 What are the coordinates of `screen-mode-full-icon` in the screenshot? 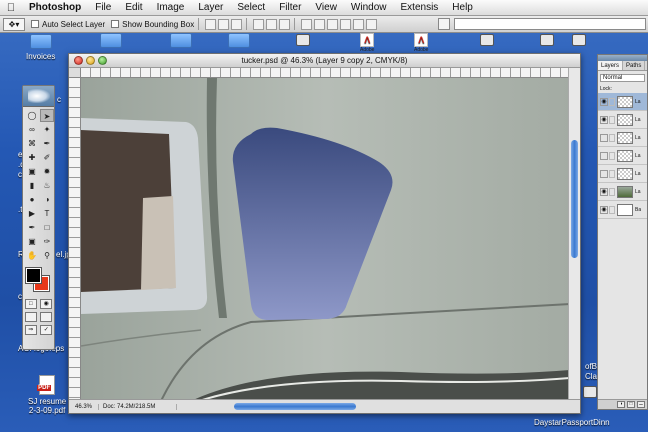 It's located at (46, 317).